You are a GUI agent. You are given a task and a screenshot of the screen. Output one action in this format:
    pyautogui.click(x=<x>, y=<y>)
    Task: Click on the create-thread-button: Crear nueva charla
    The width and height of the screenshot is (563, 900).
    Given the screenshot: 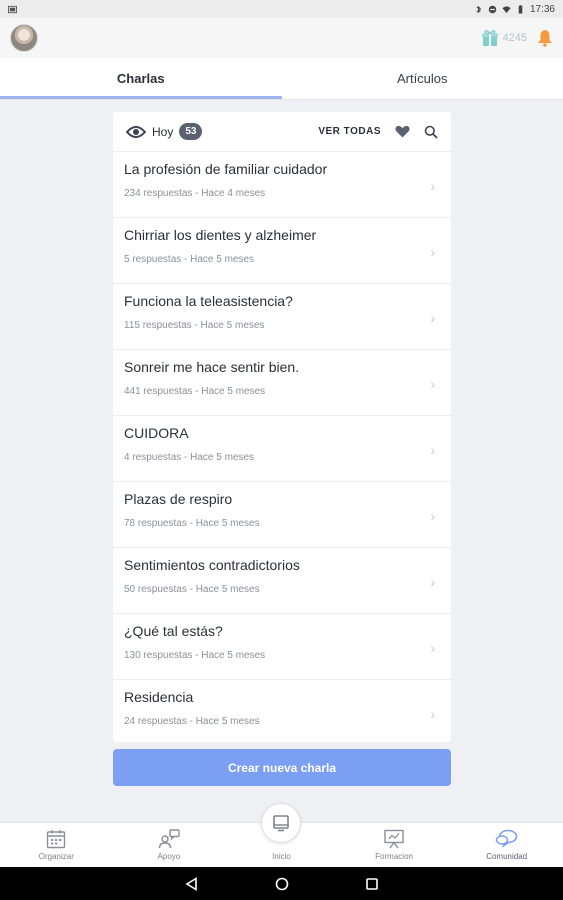 What is the action you would take?
    pyautogui.click(x=282, y=767)
    